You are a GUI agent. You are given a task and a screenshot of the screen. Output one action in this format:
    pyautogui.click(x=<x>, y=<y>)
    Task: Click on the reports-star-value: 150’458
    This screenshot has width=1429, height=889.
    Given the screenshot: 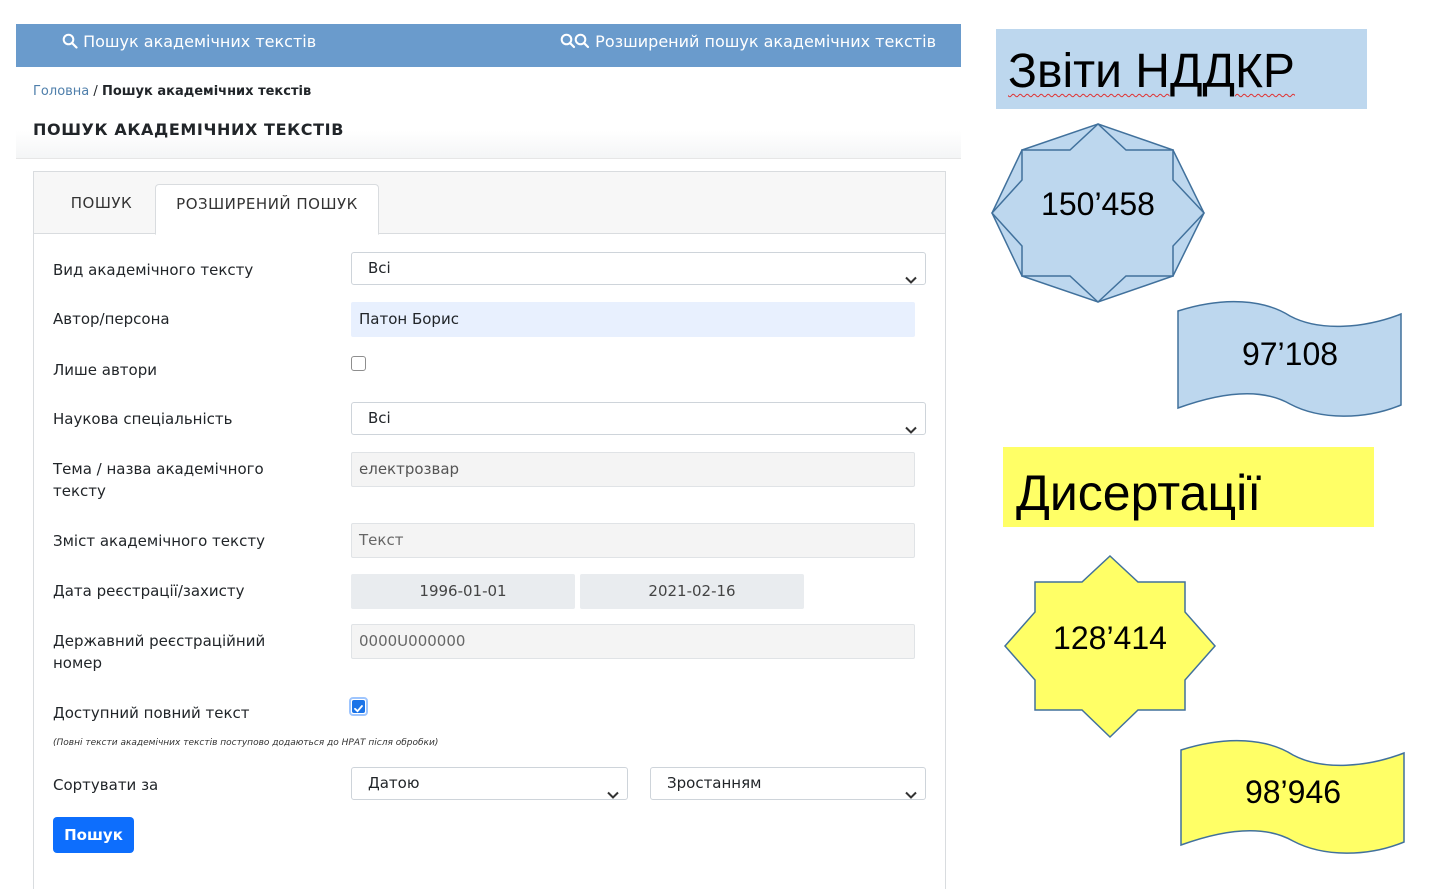 What is the action you would take?
    pyautogui.click(x=1098, y=204)
    